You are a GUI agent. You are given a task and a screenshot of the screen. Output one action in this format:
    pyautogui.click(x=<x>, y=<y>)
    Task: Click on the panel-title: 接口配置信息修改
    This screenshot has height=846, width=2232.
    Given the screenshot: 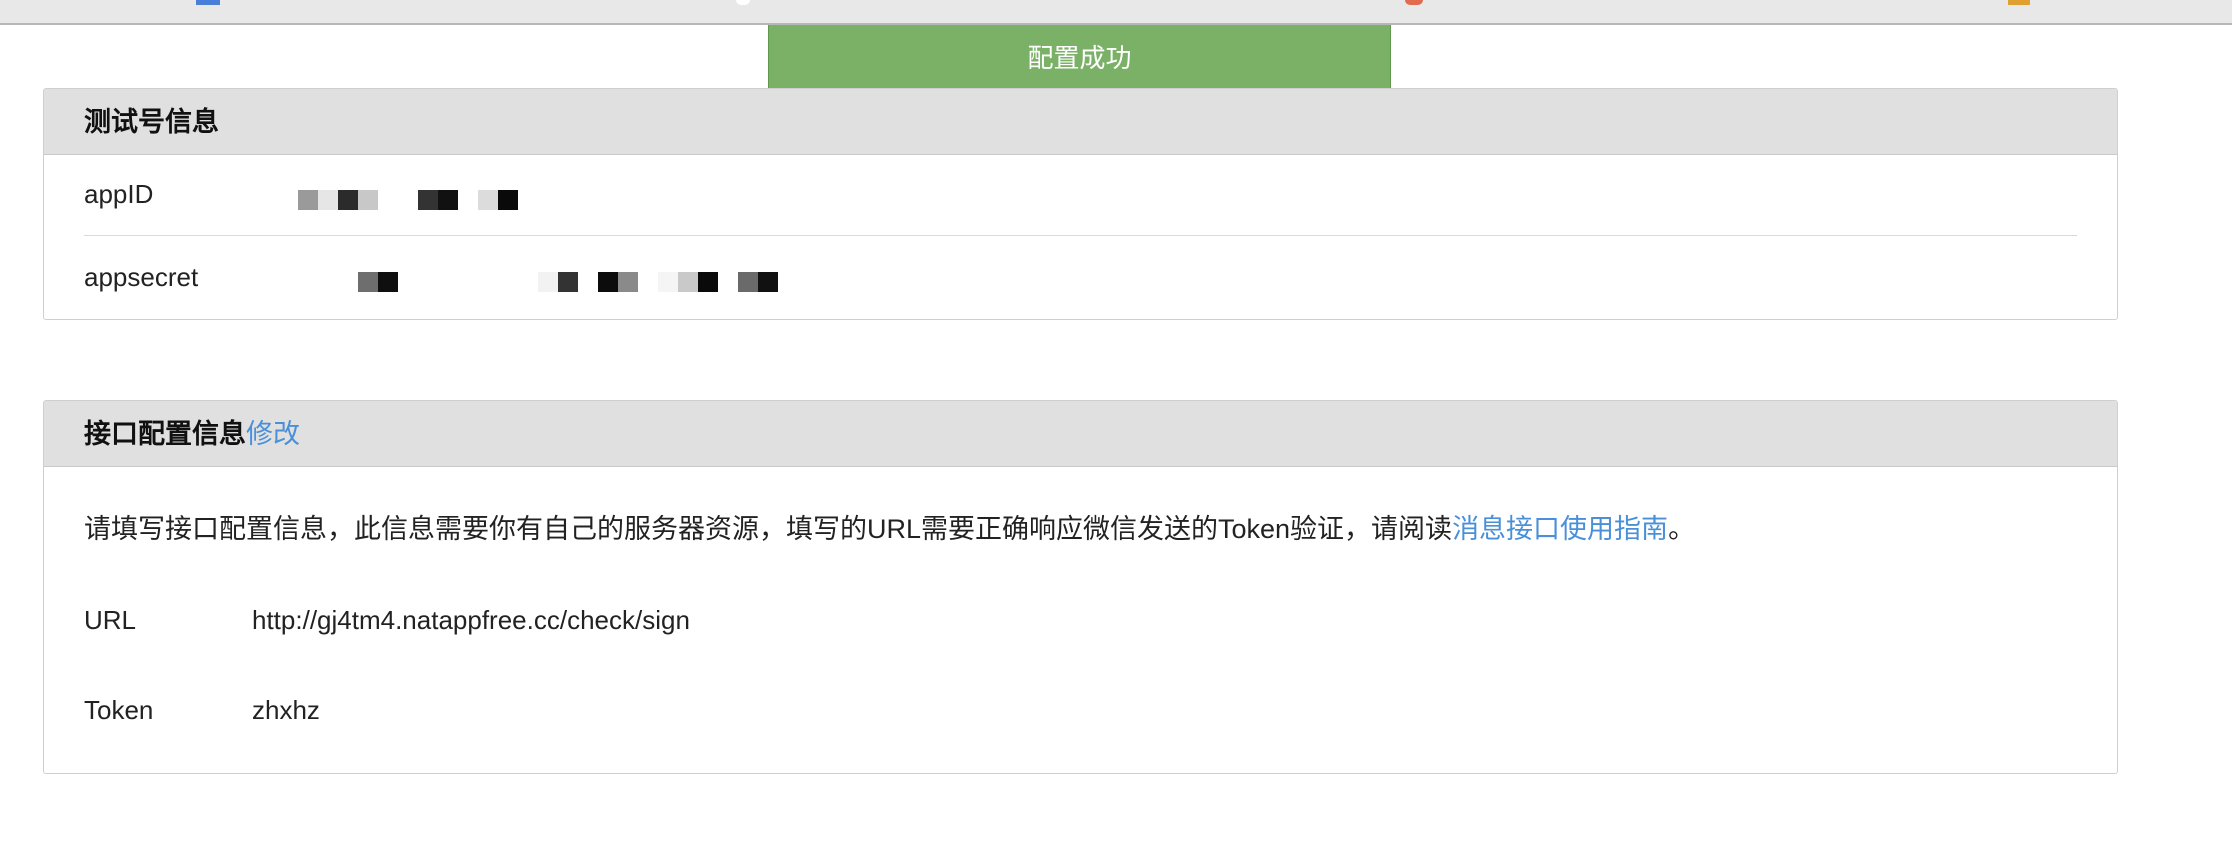 What is the action you would take?
    pyautogui.click(x=1080, y=434)
    